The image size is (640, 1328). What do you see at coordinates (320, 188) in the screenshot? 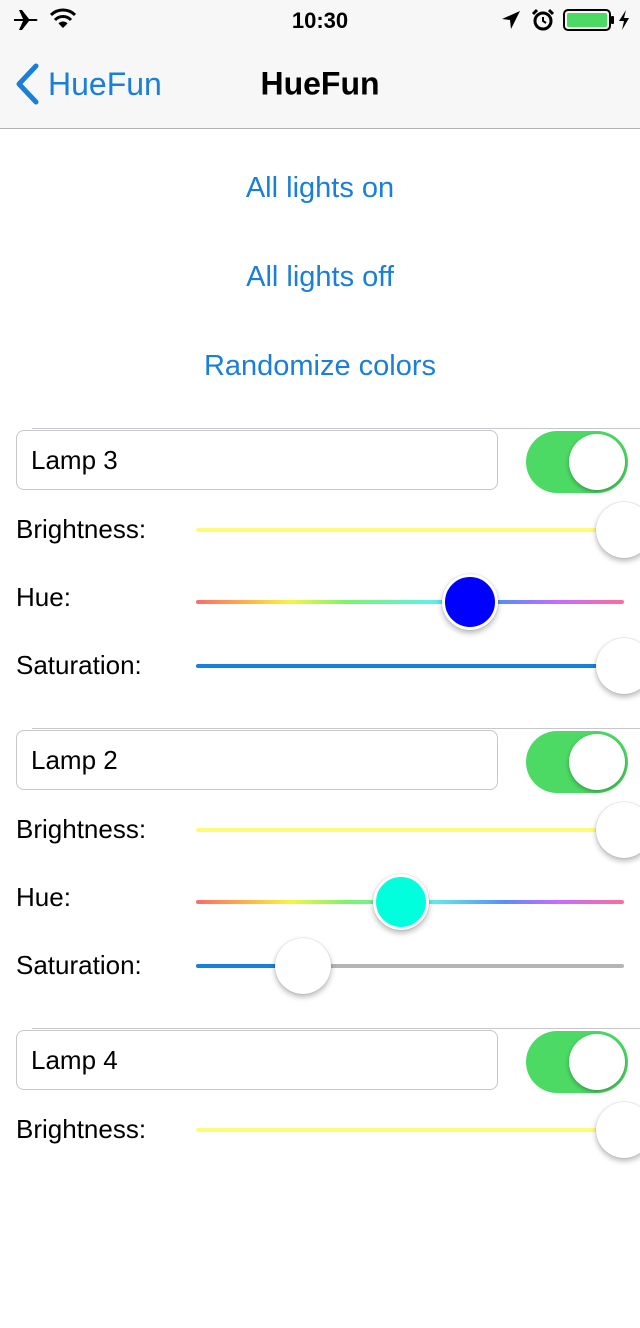
I see `all-lights-on-button: All lights on` at bounding box center [320, 188].